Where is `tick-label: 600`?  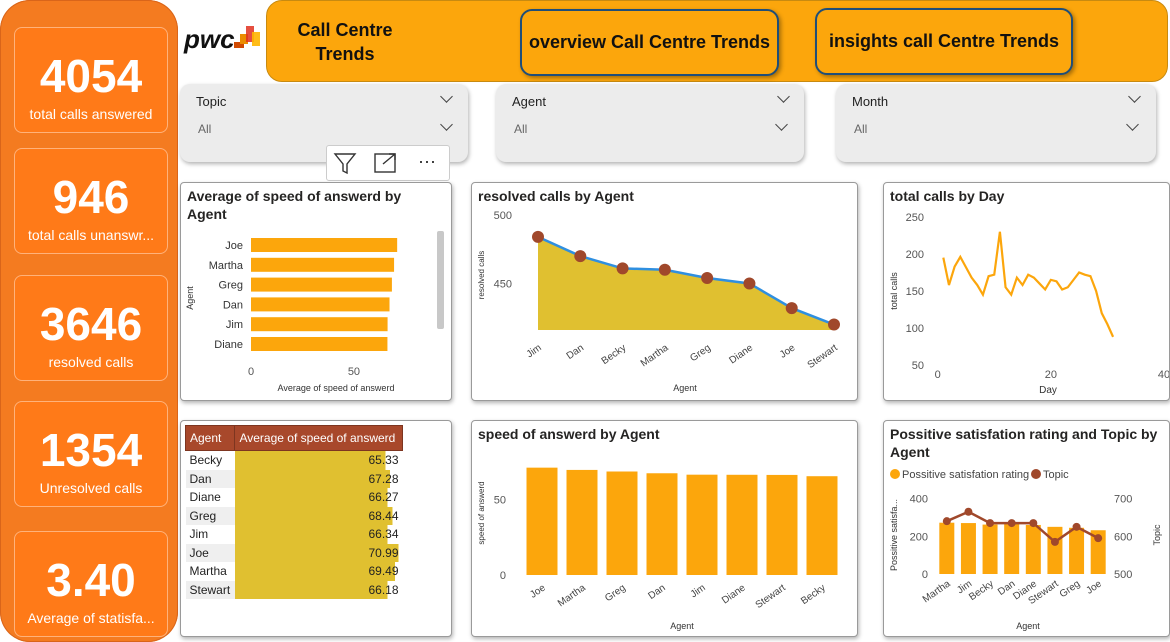
tick-label: 600 is located at coordinates (1123, 537).